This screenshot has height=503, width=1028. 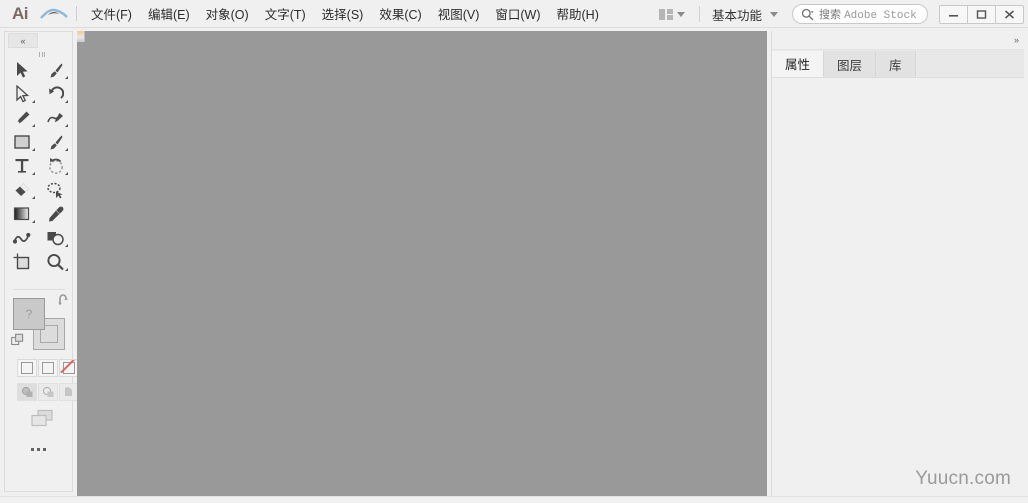 I want to click on home-icon, so click(x=54, y=14).